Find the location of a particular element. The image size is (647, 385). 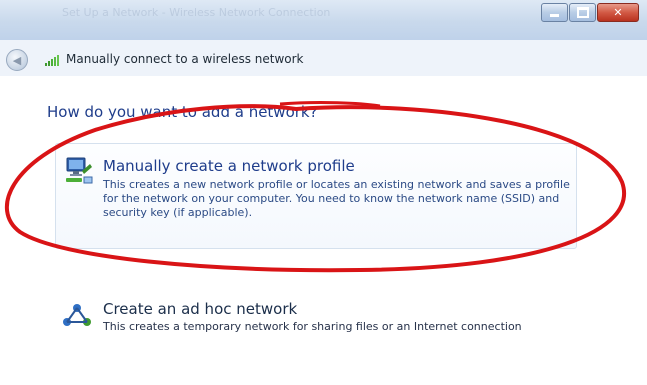

back-arrow-icon: ◀ is located at coordinates (17, 60).